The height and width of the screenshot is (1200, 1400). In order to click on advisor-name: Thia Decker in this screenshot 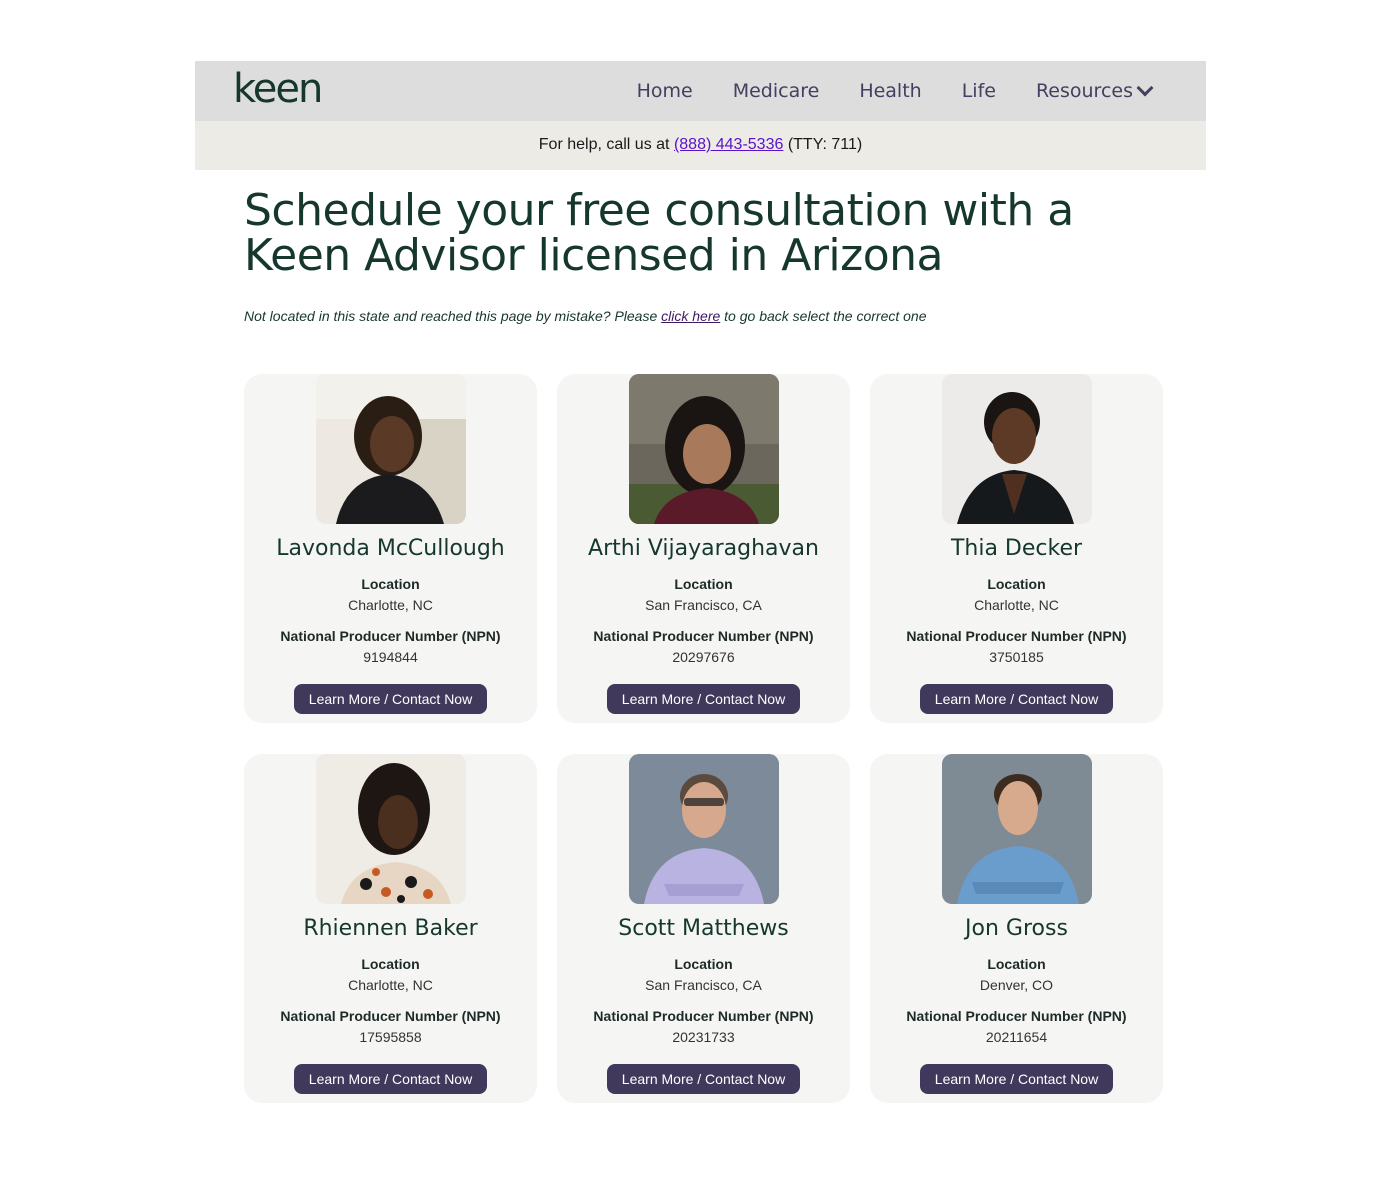, I will do `click(1016, 548)`.